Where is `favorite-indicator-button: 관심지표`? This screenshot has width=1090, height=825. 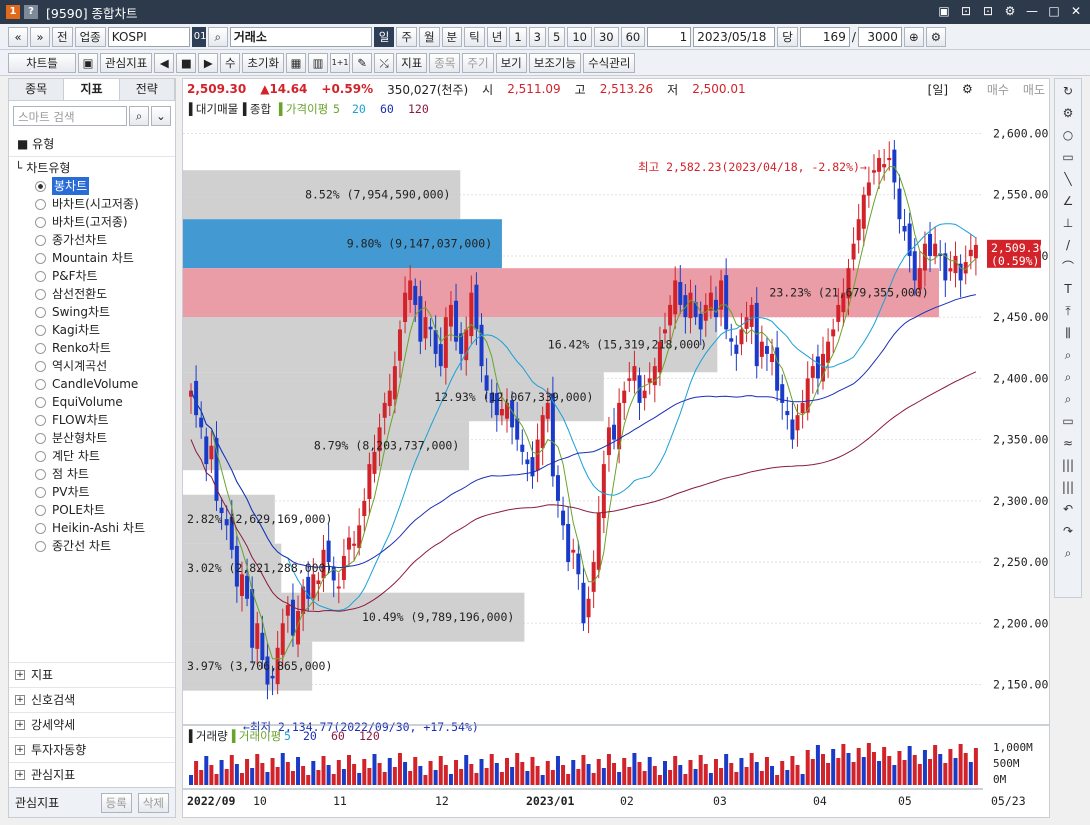 favorite-indicator-button: 관심지표 is located at coordinates (126, 62).